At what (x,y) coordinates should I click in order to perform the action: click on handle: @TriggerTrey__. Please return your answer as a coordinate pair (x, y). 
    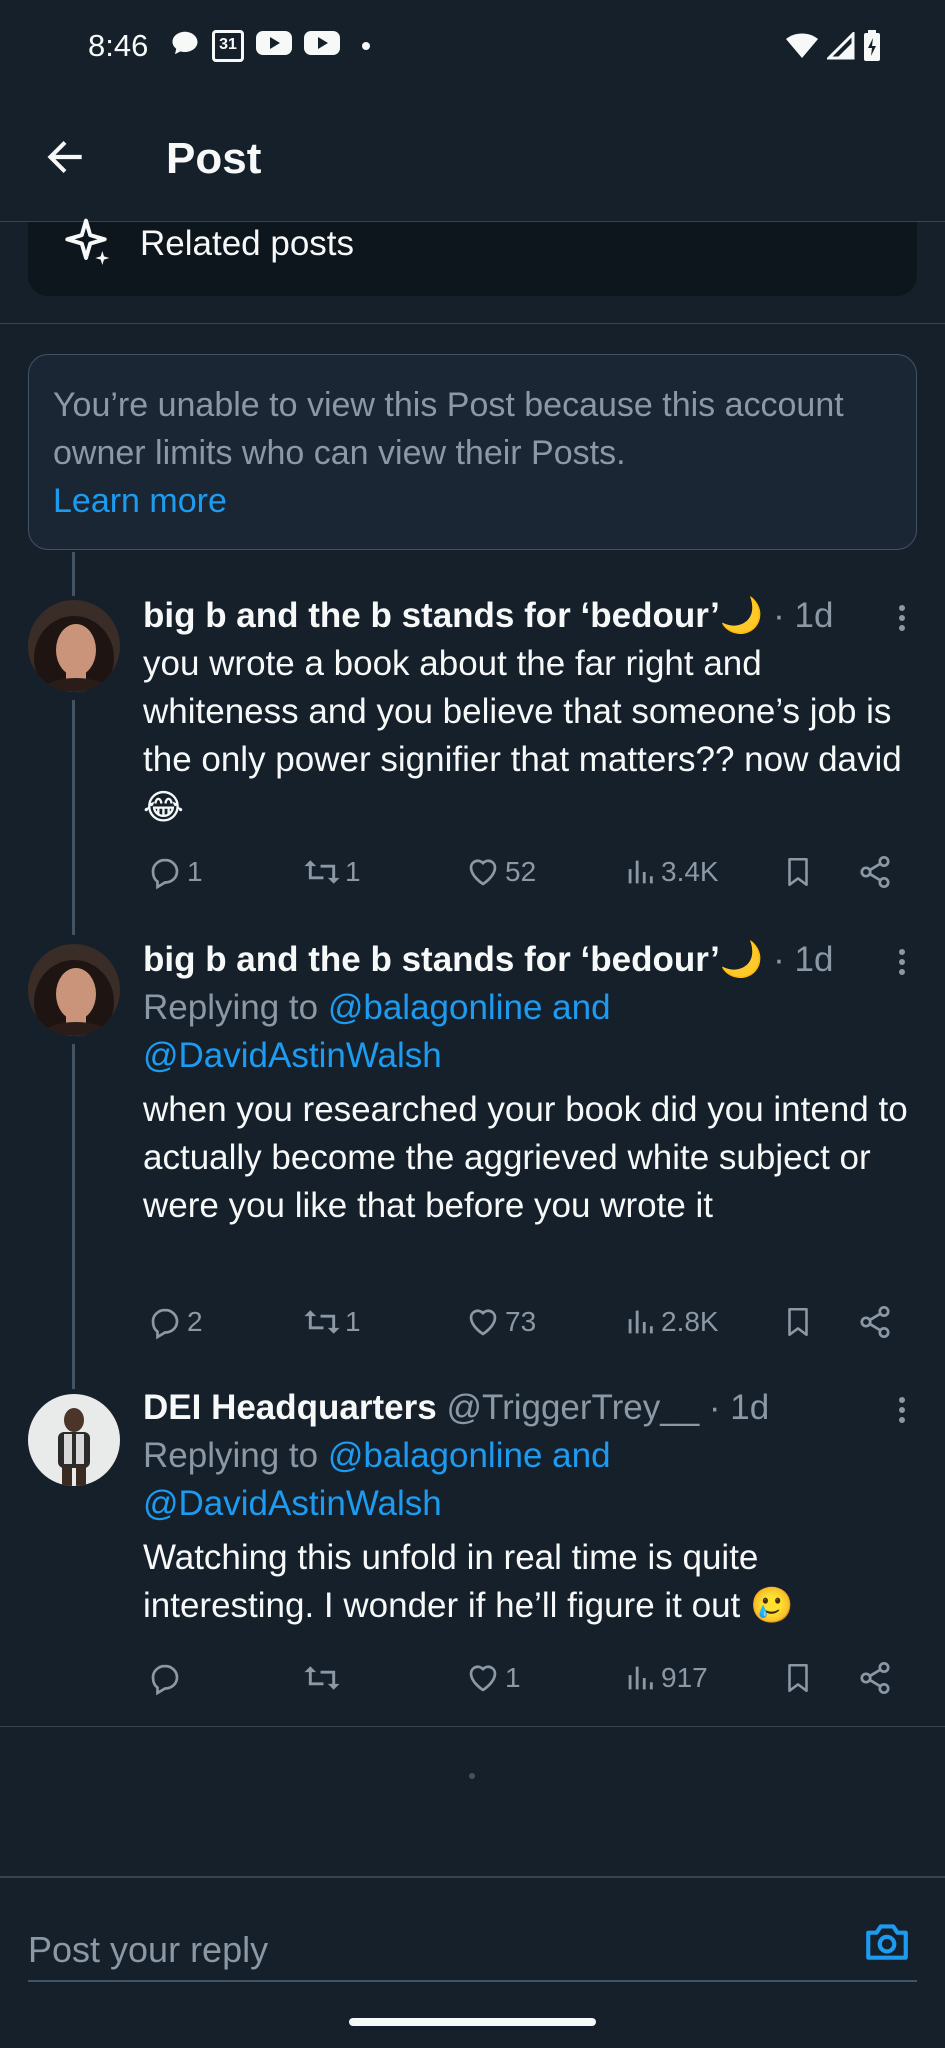
    Looking at the image, I should click on (572, 1407).